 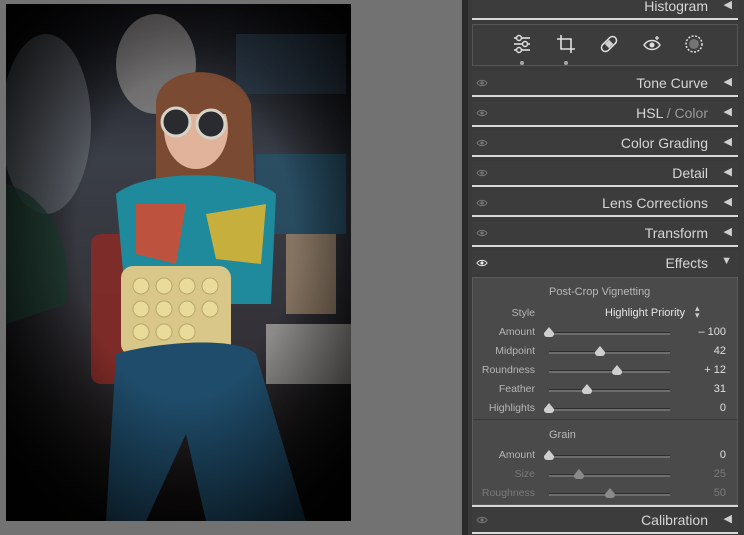 What do you see at coordinates (715, 370) in the screenshot?
I see `slider-value: + 12` at bounding box center [715, 370].